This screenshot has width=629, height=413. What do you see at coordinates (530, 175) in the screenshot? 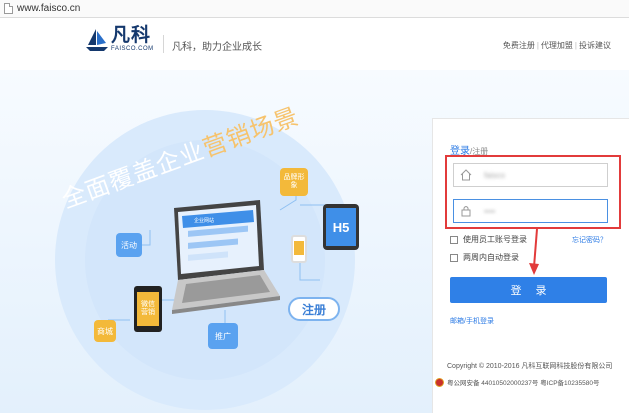
I see `username-field: faisco` at bounding box center [530, 175].